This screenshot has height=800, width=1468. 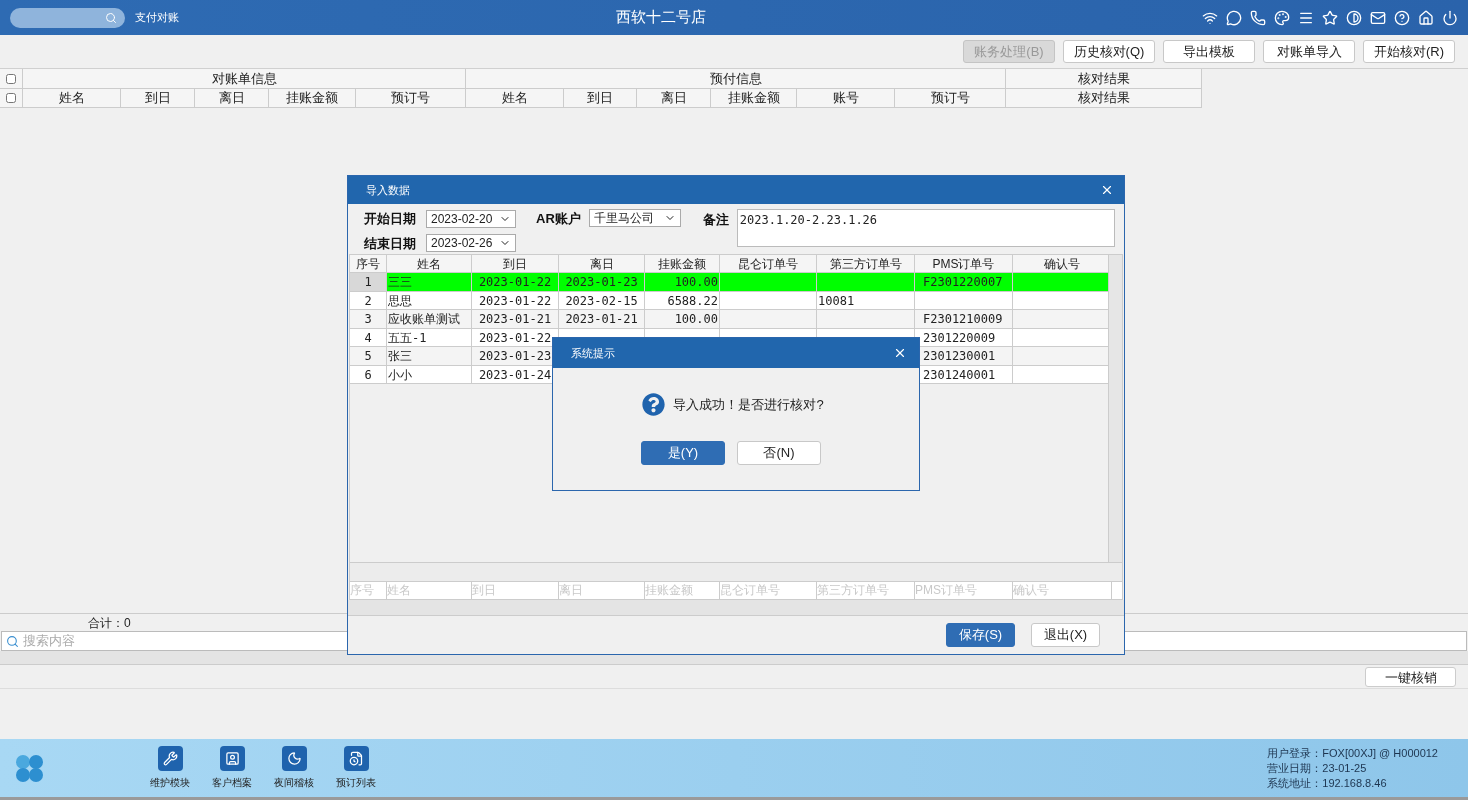 I want to click on status-text: 系统地址：192.168.8.46, so click(x=1327, y=783).